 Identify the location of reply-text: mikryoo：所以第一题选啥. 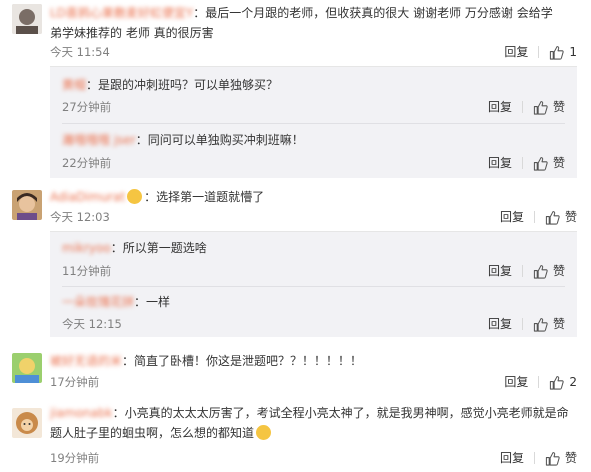
(134, 248).